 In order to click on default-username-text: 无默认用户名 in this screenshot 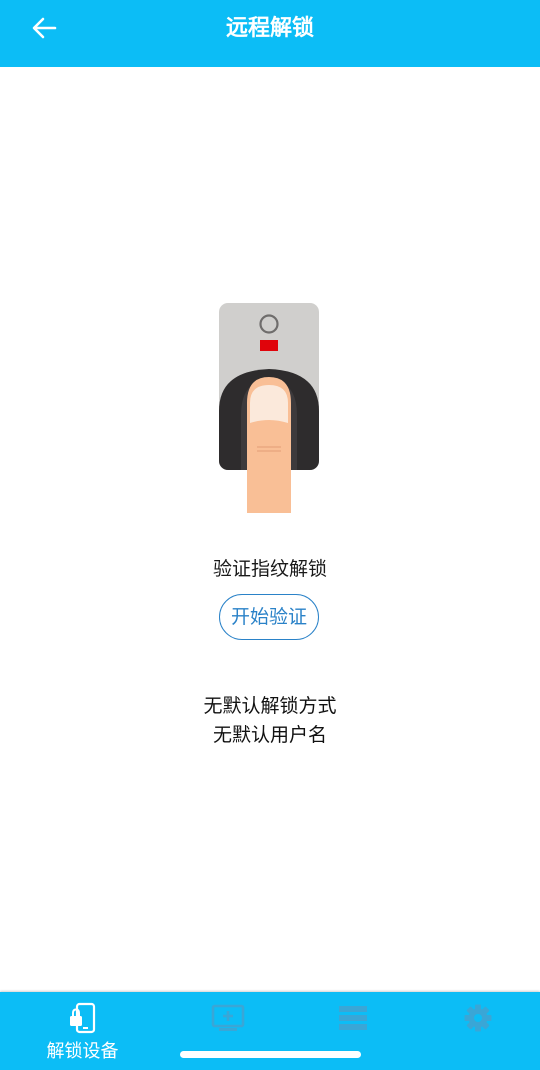, I will do `click(269, 735)`.